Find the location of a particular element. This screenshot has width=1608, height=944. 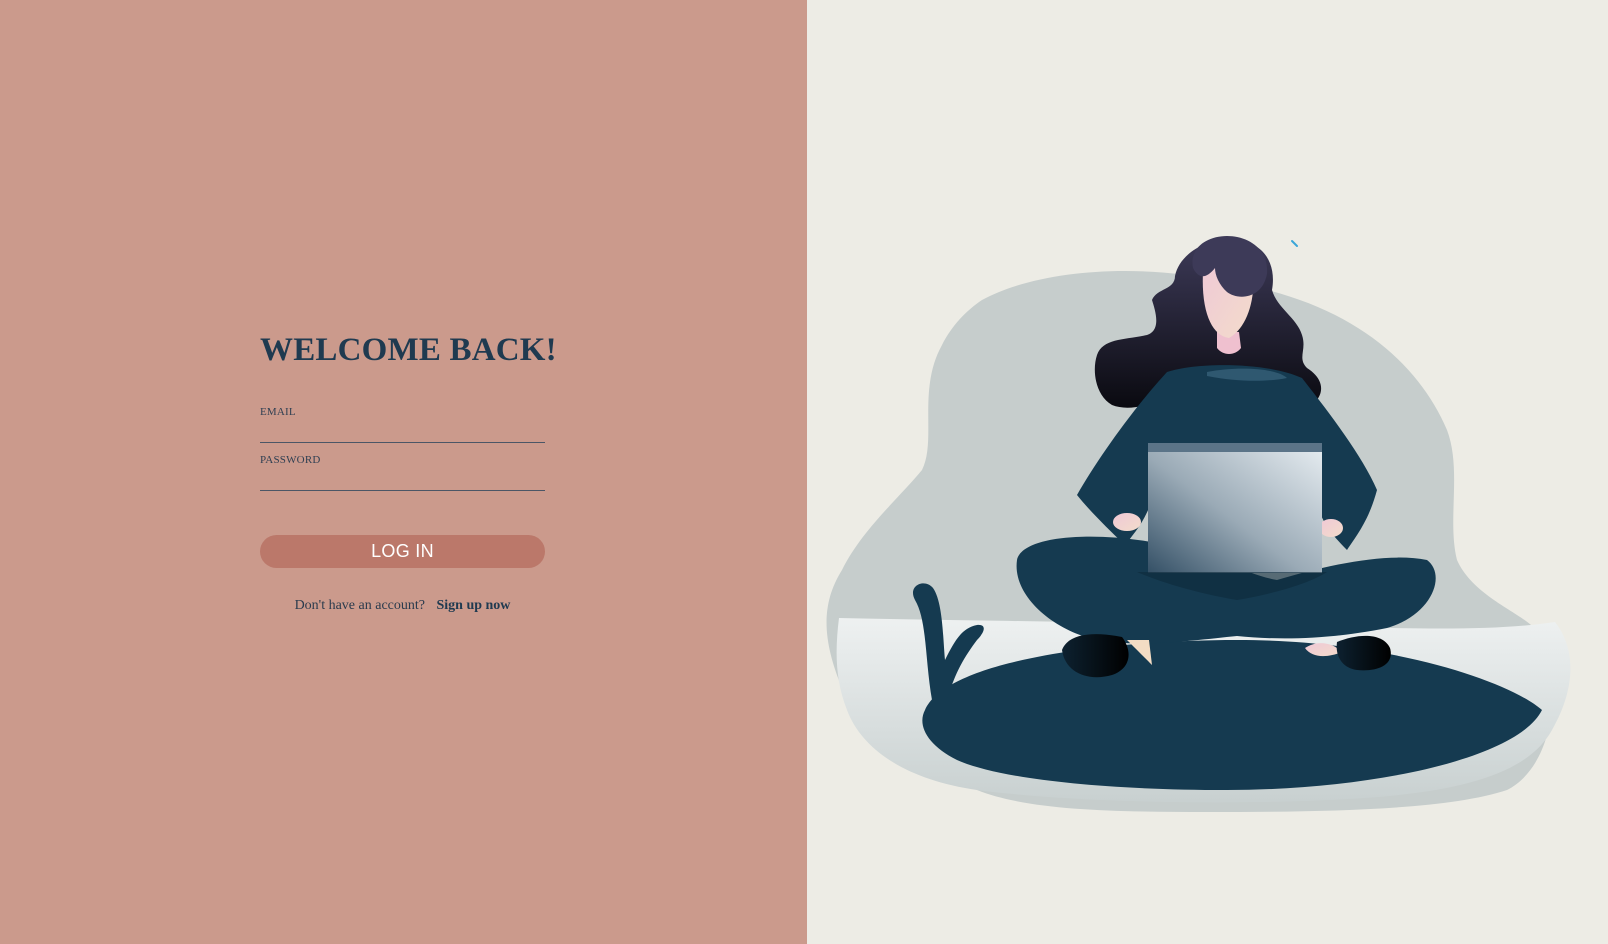

email-label: EMAIL is located at coordinates (278, 412).